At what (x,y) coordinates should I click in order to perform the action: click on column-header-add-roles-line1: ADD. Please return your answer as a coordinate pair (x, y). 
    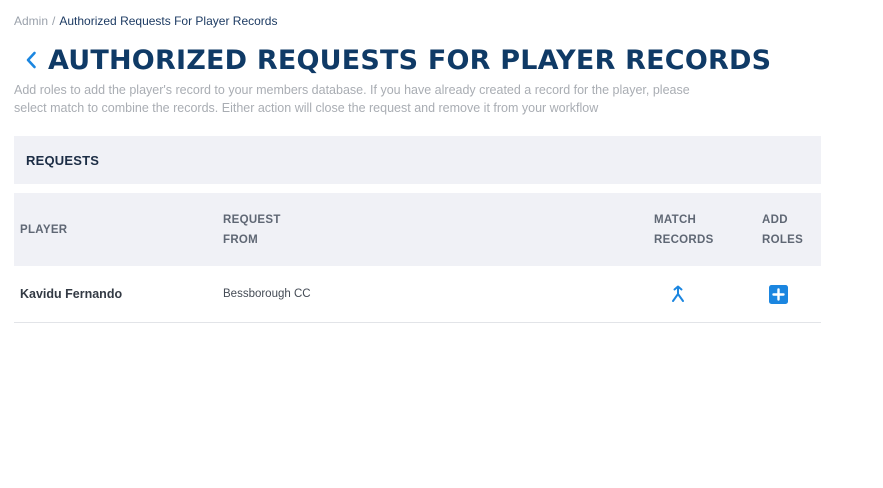
    Looking at the image, I should click on (775, 219).